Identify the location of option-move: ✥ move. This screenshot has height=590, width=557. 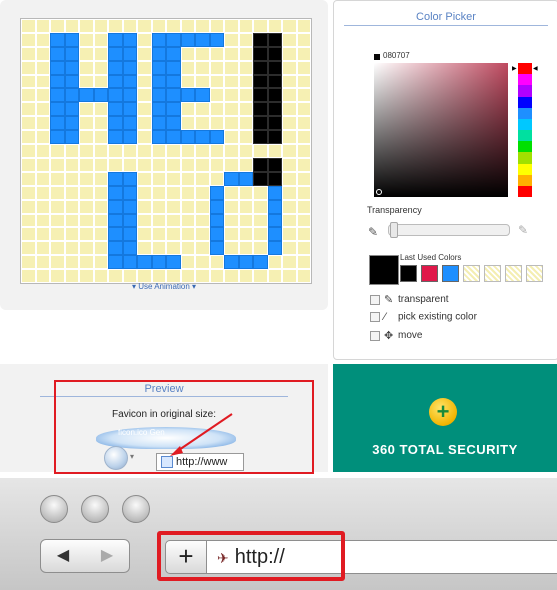
(396, 335).